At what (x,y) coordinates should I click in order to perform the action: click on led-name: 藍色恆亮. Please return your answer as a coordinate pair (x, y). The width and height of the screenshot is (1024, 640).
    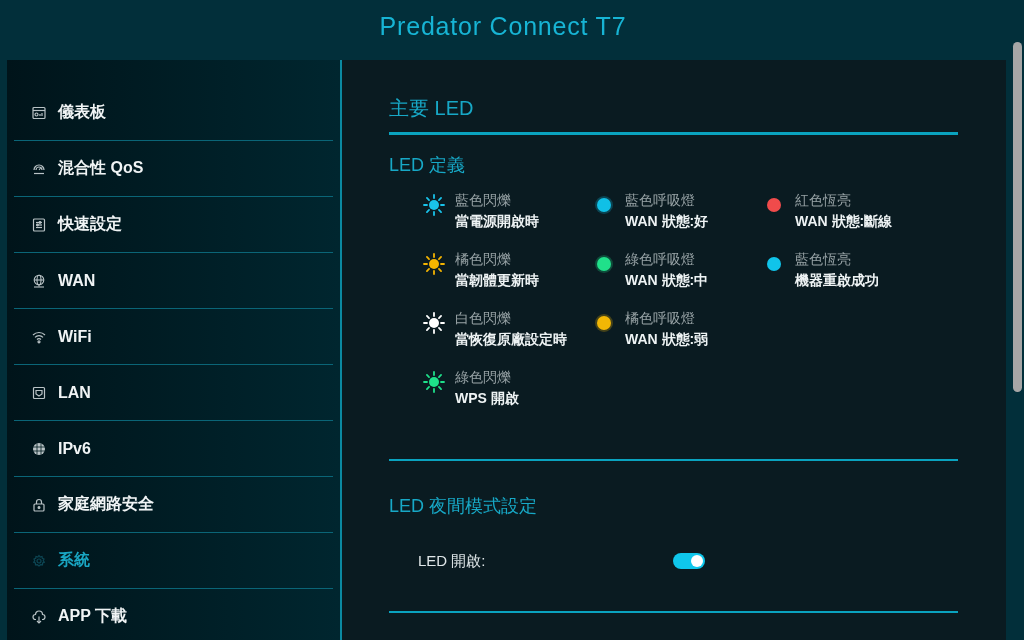
    Looking at the image, I should click on (823, 259).